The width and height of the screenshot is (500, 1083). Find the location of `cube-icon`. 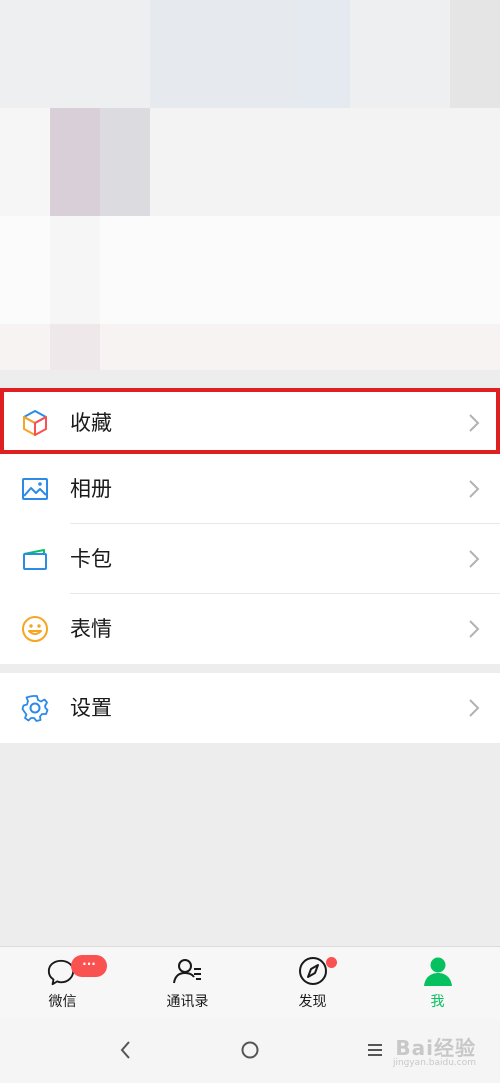

cube-icon is located at coordinates (35, 423).